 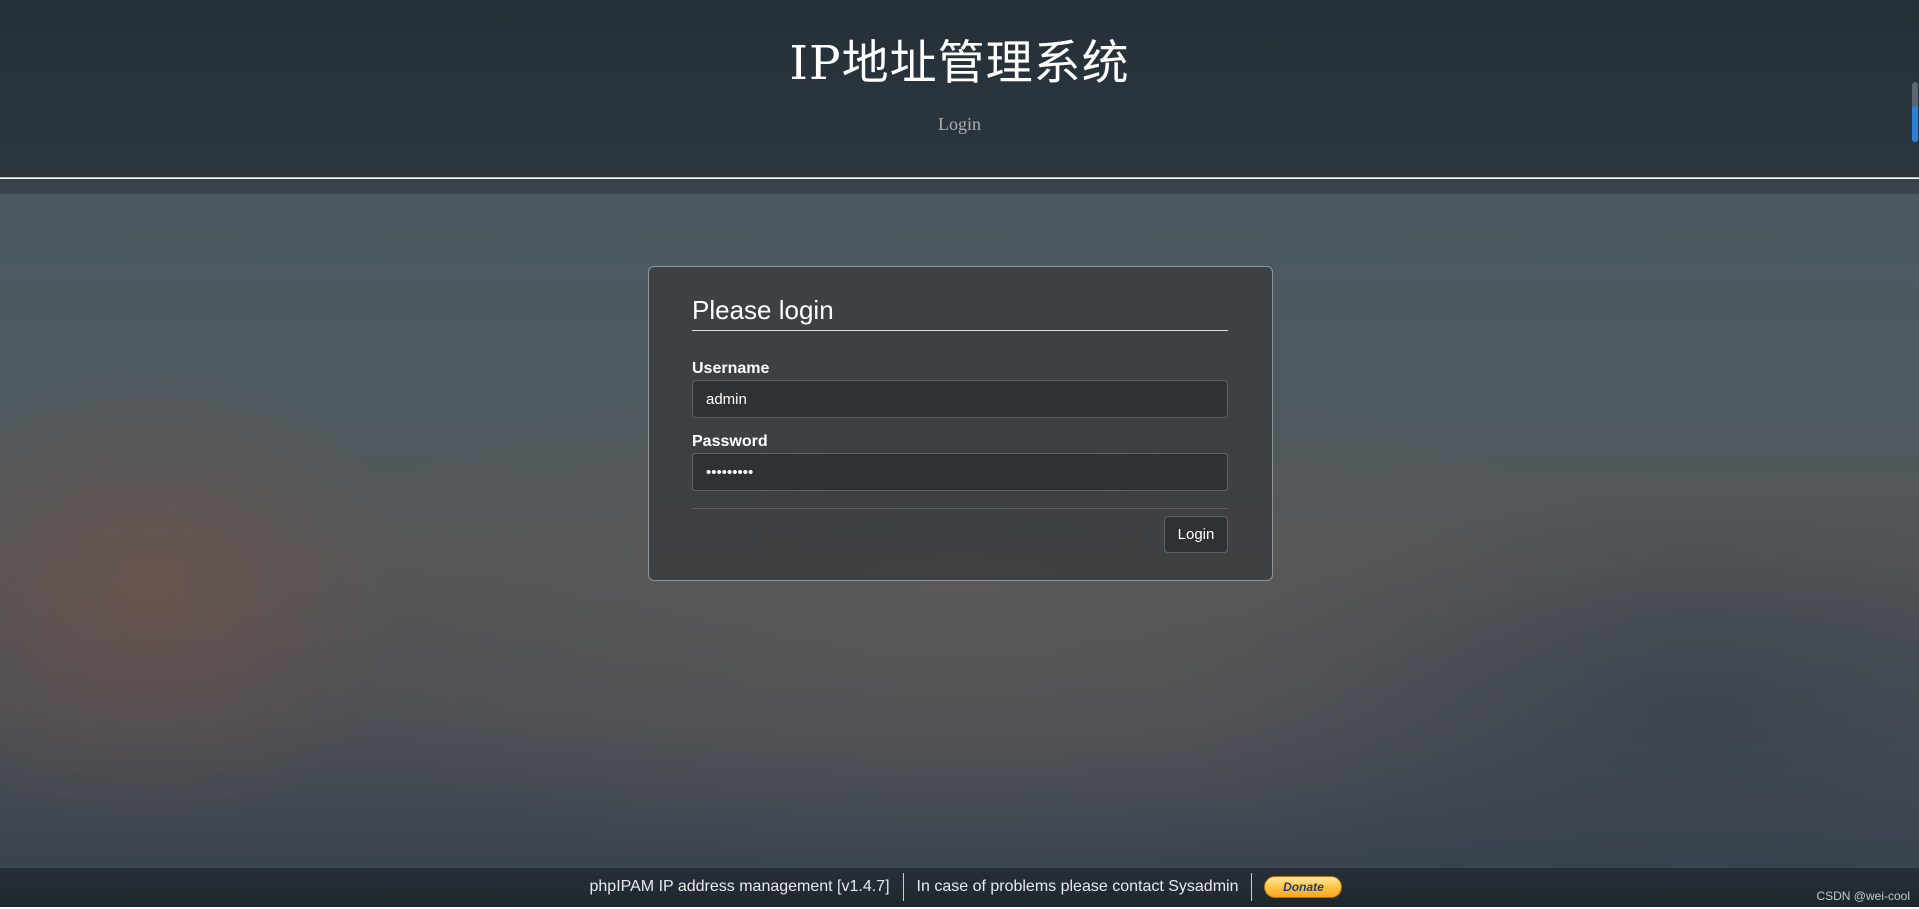 What do you see at coordinates (1196, 534) in the screenshot?
I see `login-button: Login` at bounding box center [1196, 534].